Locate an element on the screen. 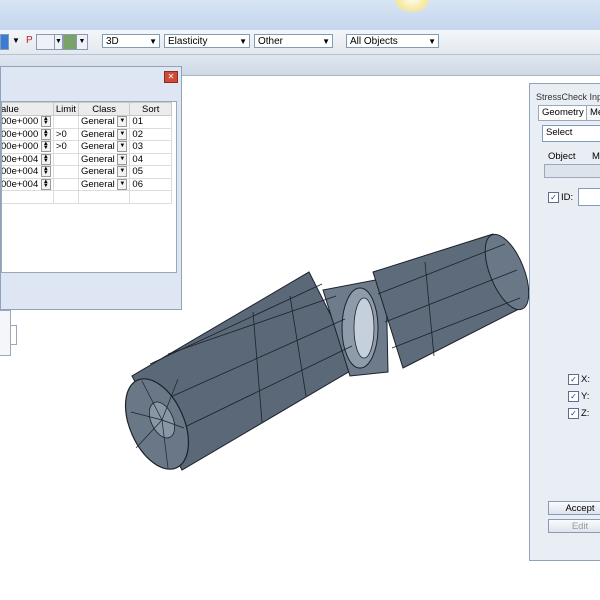 The height and width of the screenshot is (600, 600). object-field is located at coordinates (572, 171).